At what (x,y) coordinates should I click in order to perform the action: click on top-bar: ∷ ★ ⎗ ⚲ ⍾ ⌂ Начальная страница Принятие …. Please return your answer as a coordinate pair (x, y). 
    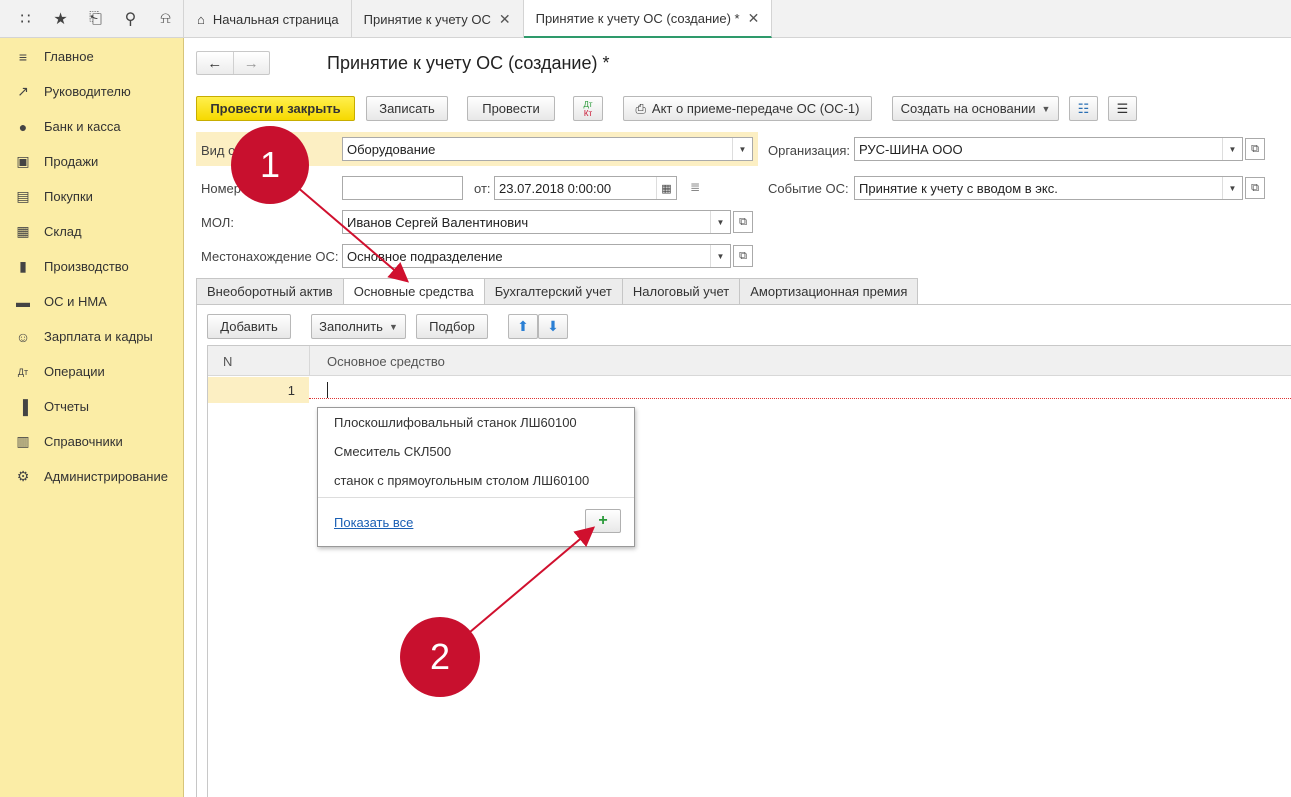
    Looking at the image, I should click on (645, 19).